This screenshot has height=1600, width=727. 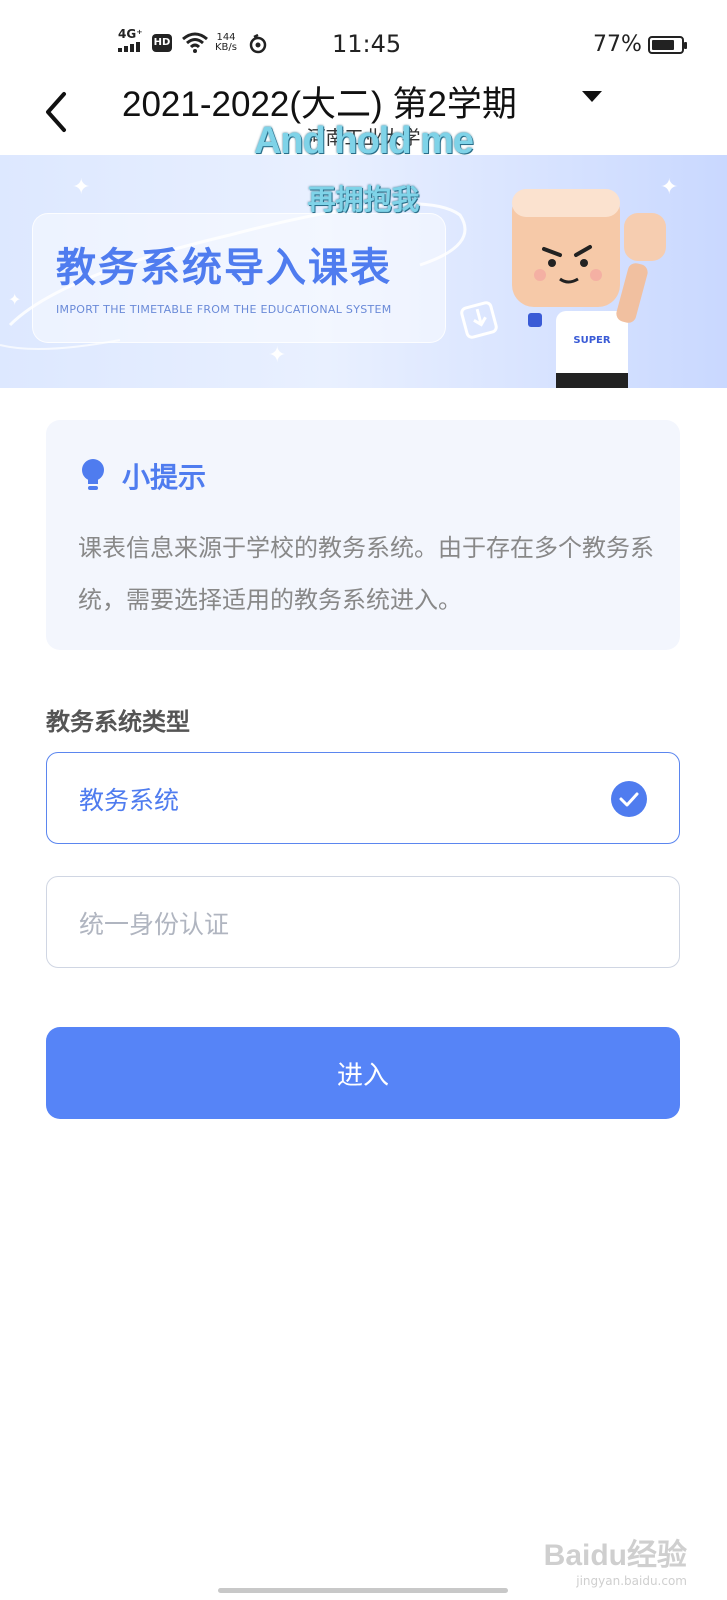 What do you see at coordinates (617, 44) in the screenshot?
I see `battery-percent: 77%` at bounding box center [617, 44].